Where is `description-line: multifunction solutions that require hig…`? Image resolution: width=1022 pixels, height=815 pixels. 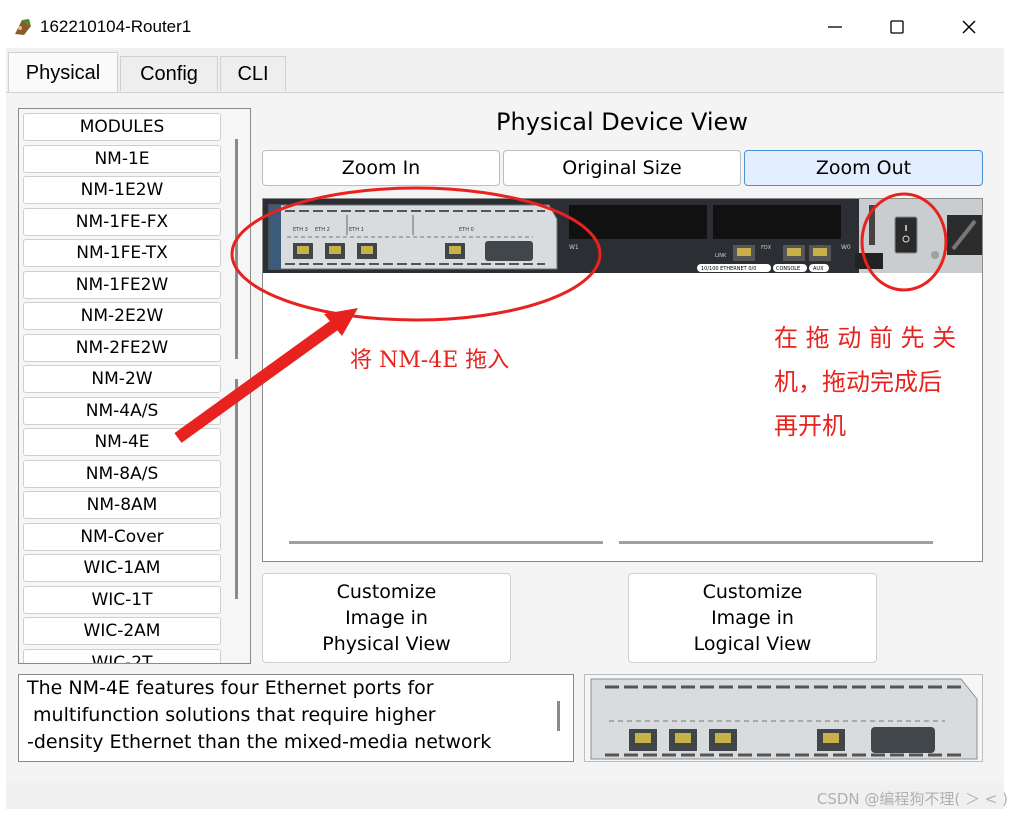 description-line: multifunction solutions that require hig… is located at coordinates (231, 715).